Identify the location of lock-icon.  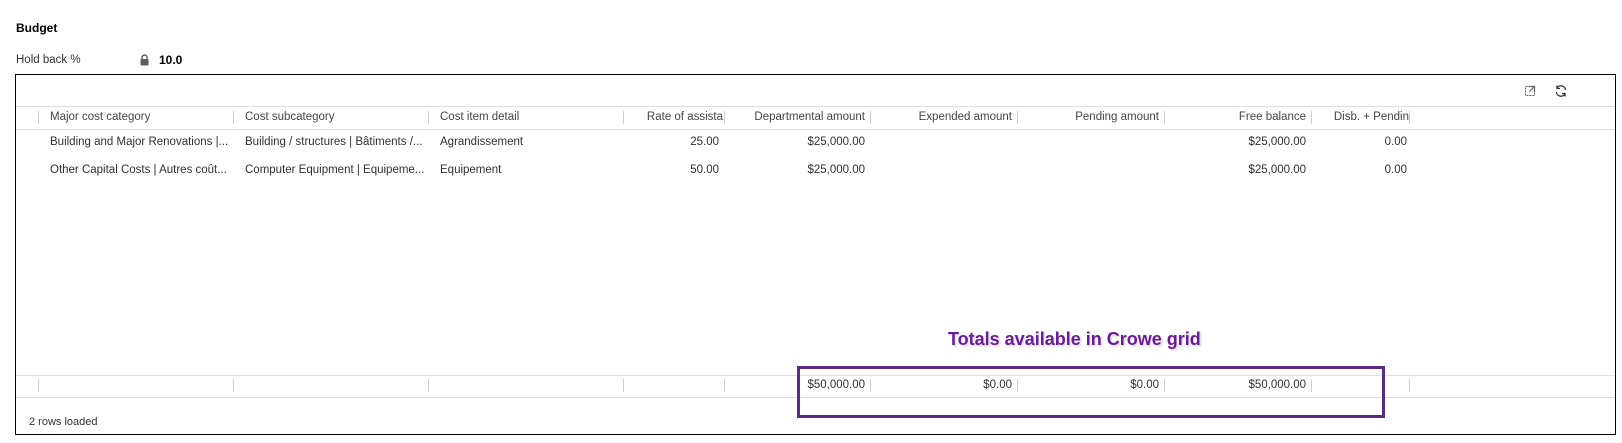
(144, 60).